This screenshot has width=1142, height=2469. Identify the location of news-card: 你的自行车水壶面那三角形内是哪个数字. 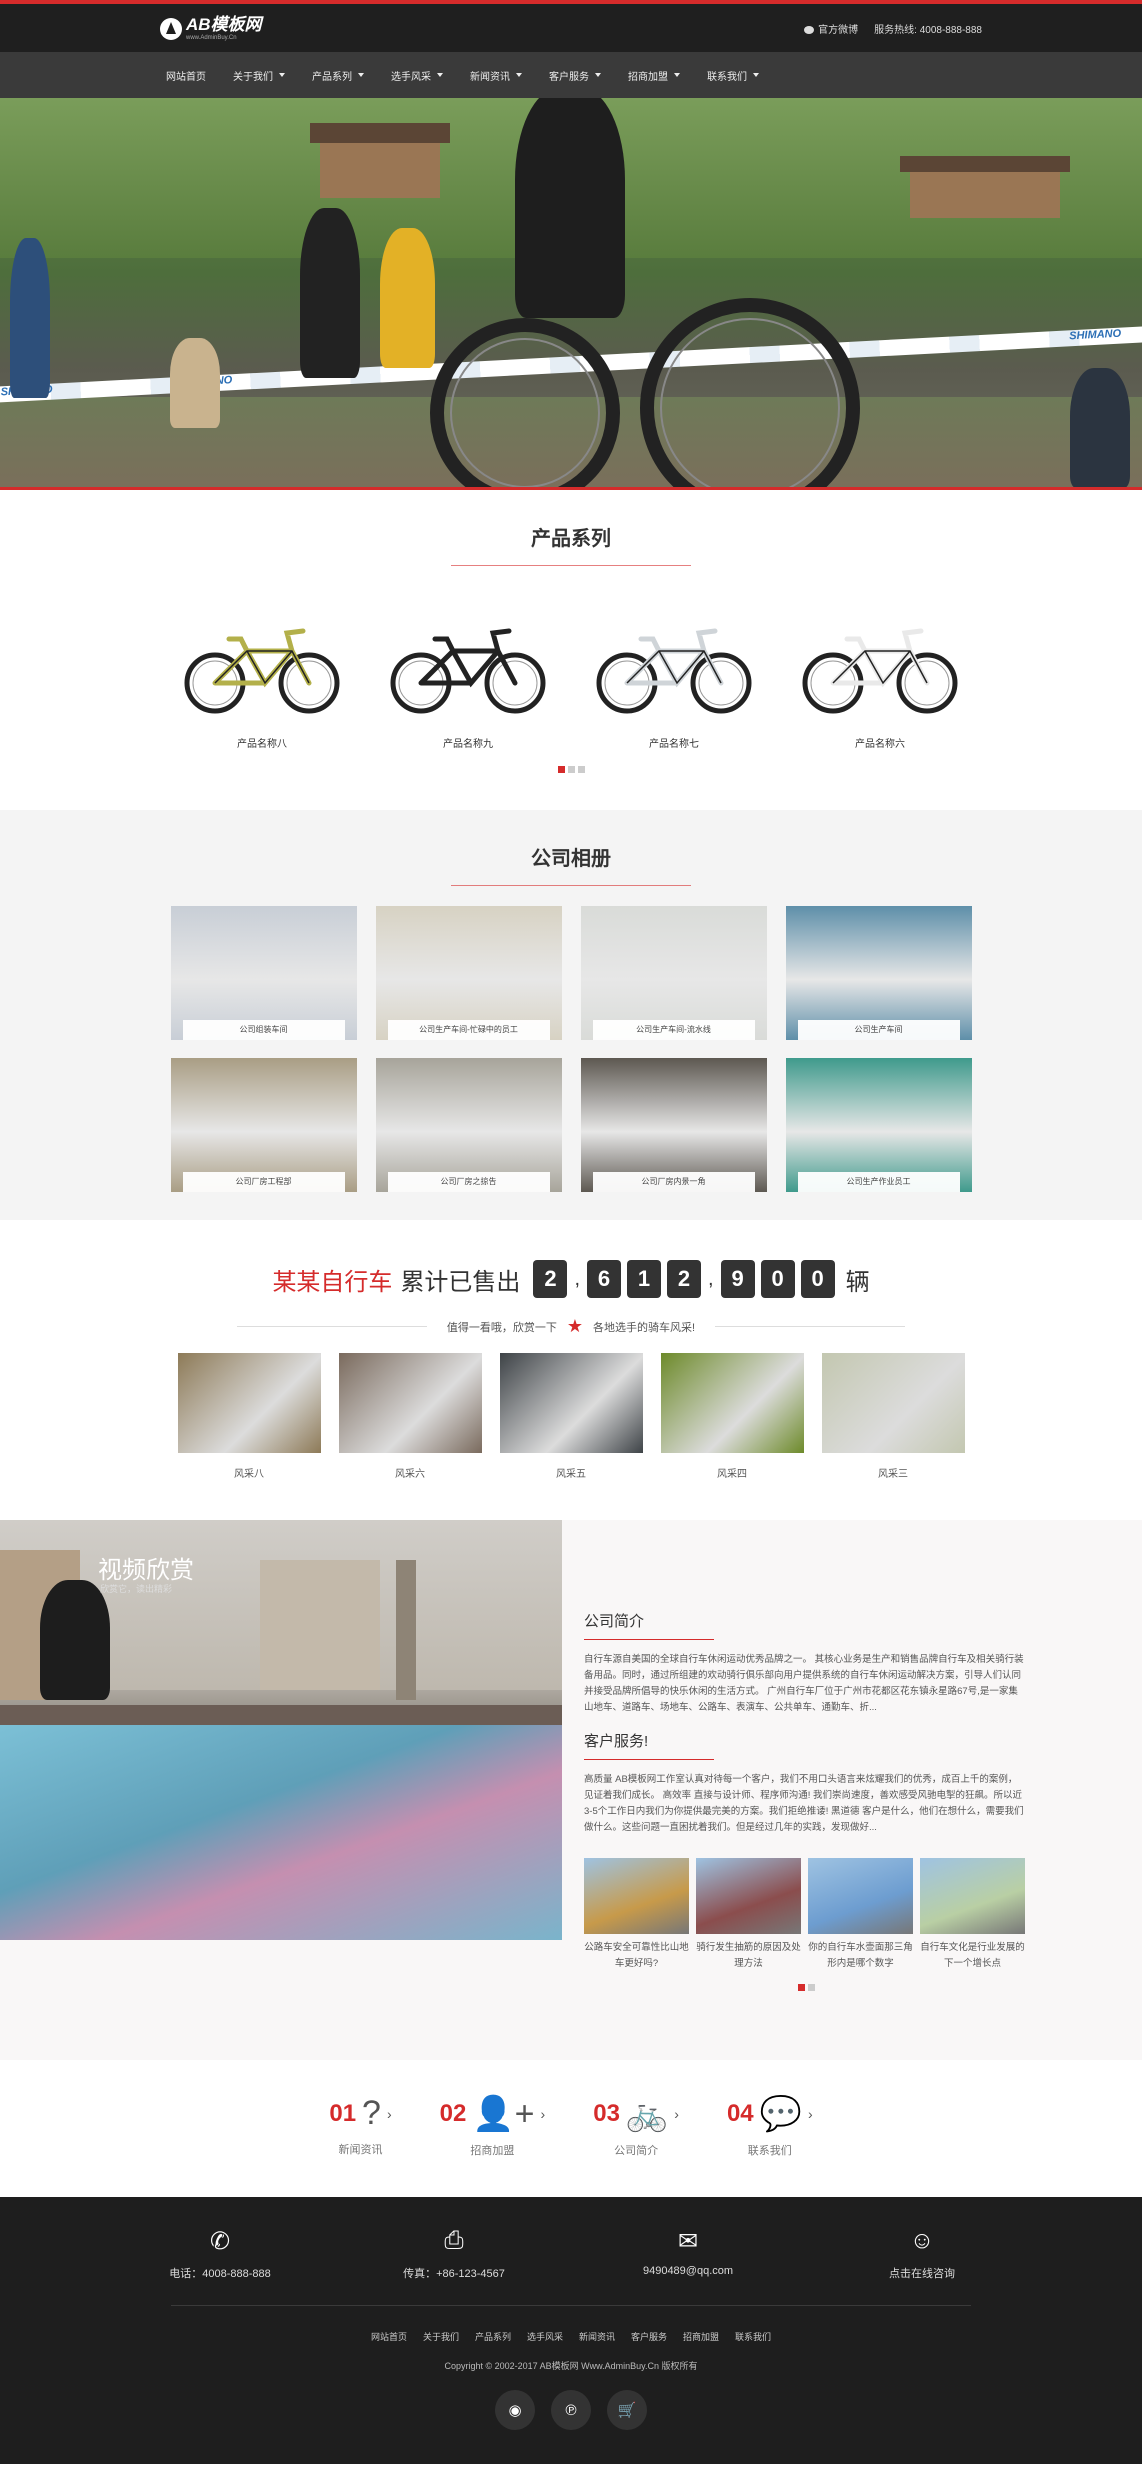
(860, 1915).